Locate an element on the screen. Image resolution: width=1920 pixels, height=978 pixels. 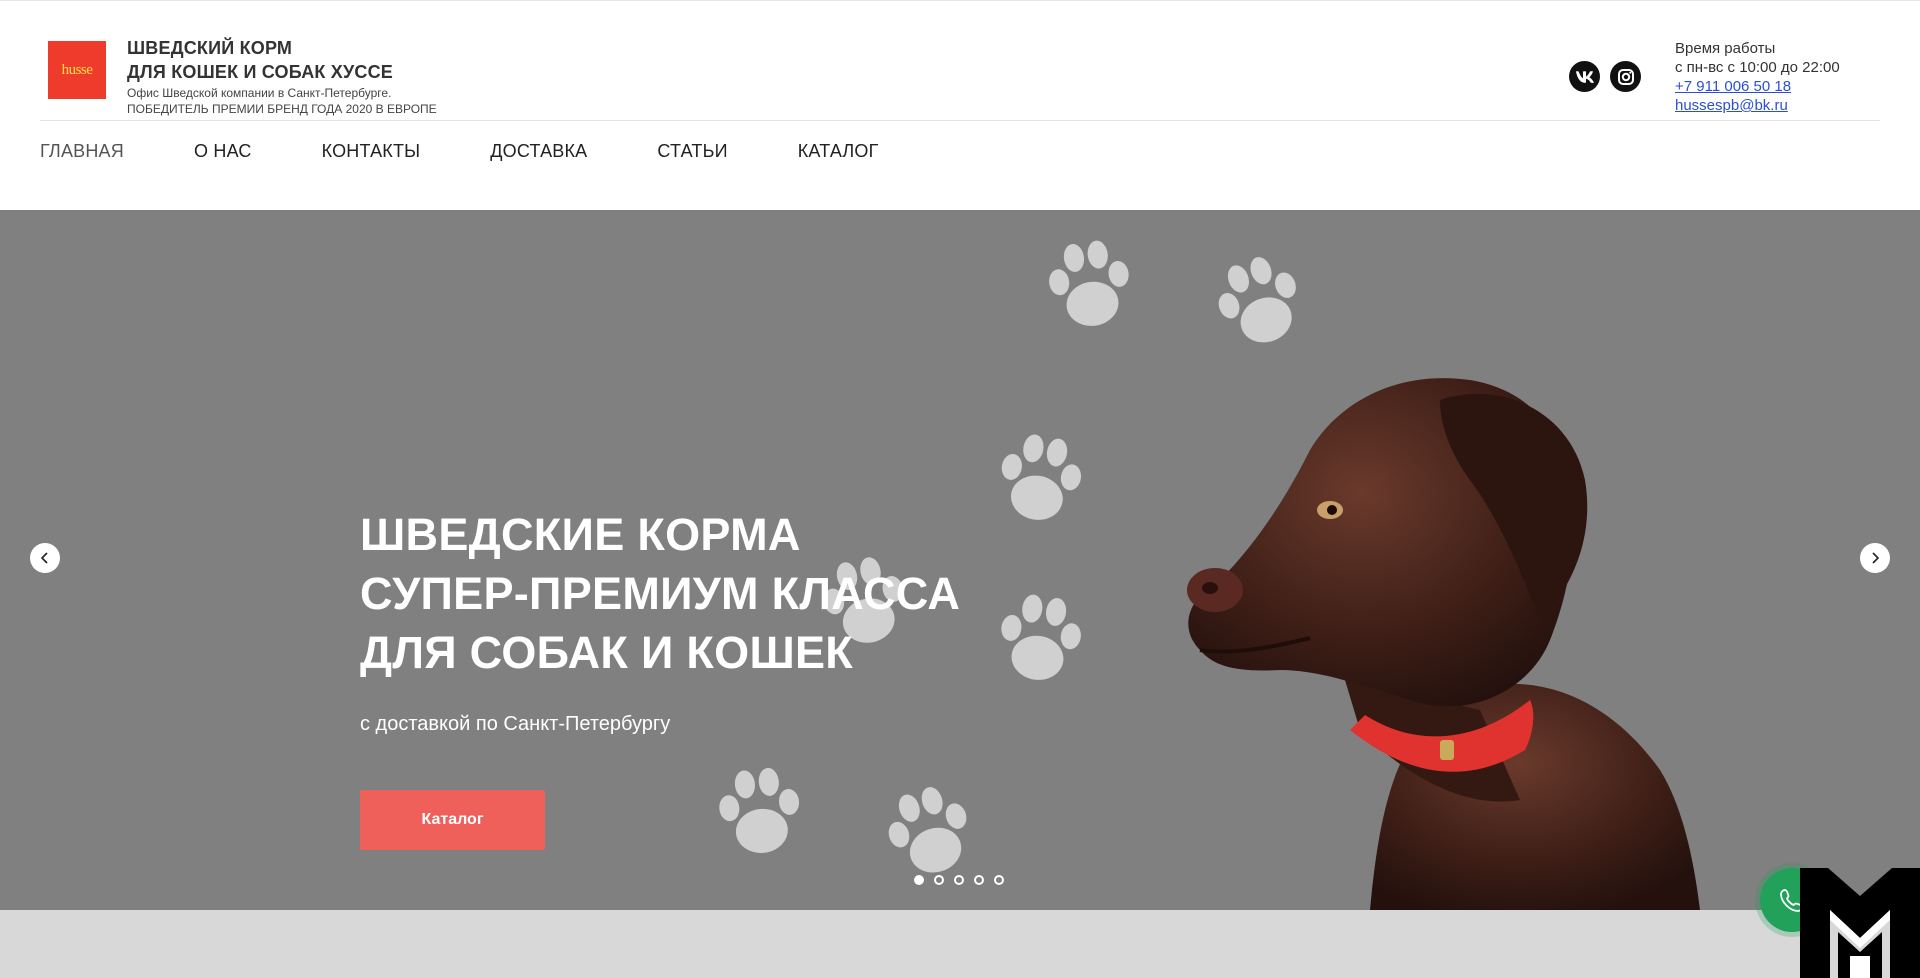
hours-label: Время работы is located at coordinates (1725, 48).